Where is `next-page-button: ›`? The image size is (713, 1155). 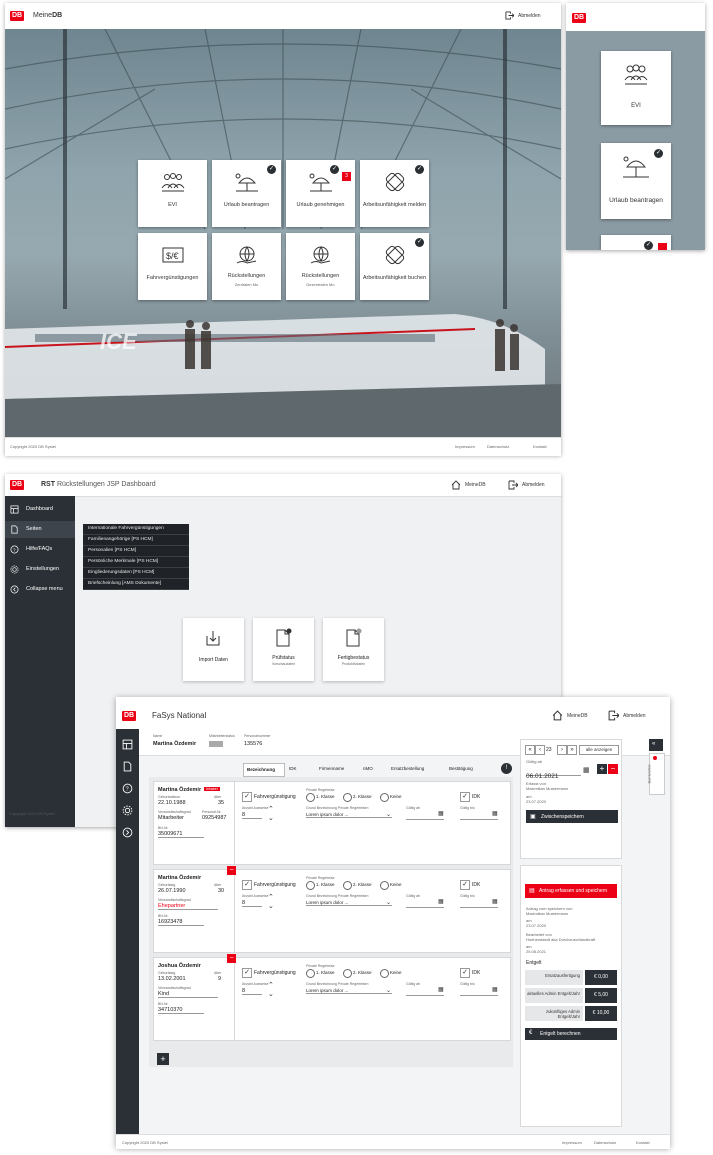
next-page-button: › is located at coordinates (562, 750).